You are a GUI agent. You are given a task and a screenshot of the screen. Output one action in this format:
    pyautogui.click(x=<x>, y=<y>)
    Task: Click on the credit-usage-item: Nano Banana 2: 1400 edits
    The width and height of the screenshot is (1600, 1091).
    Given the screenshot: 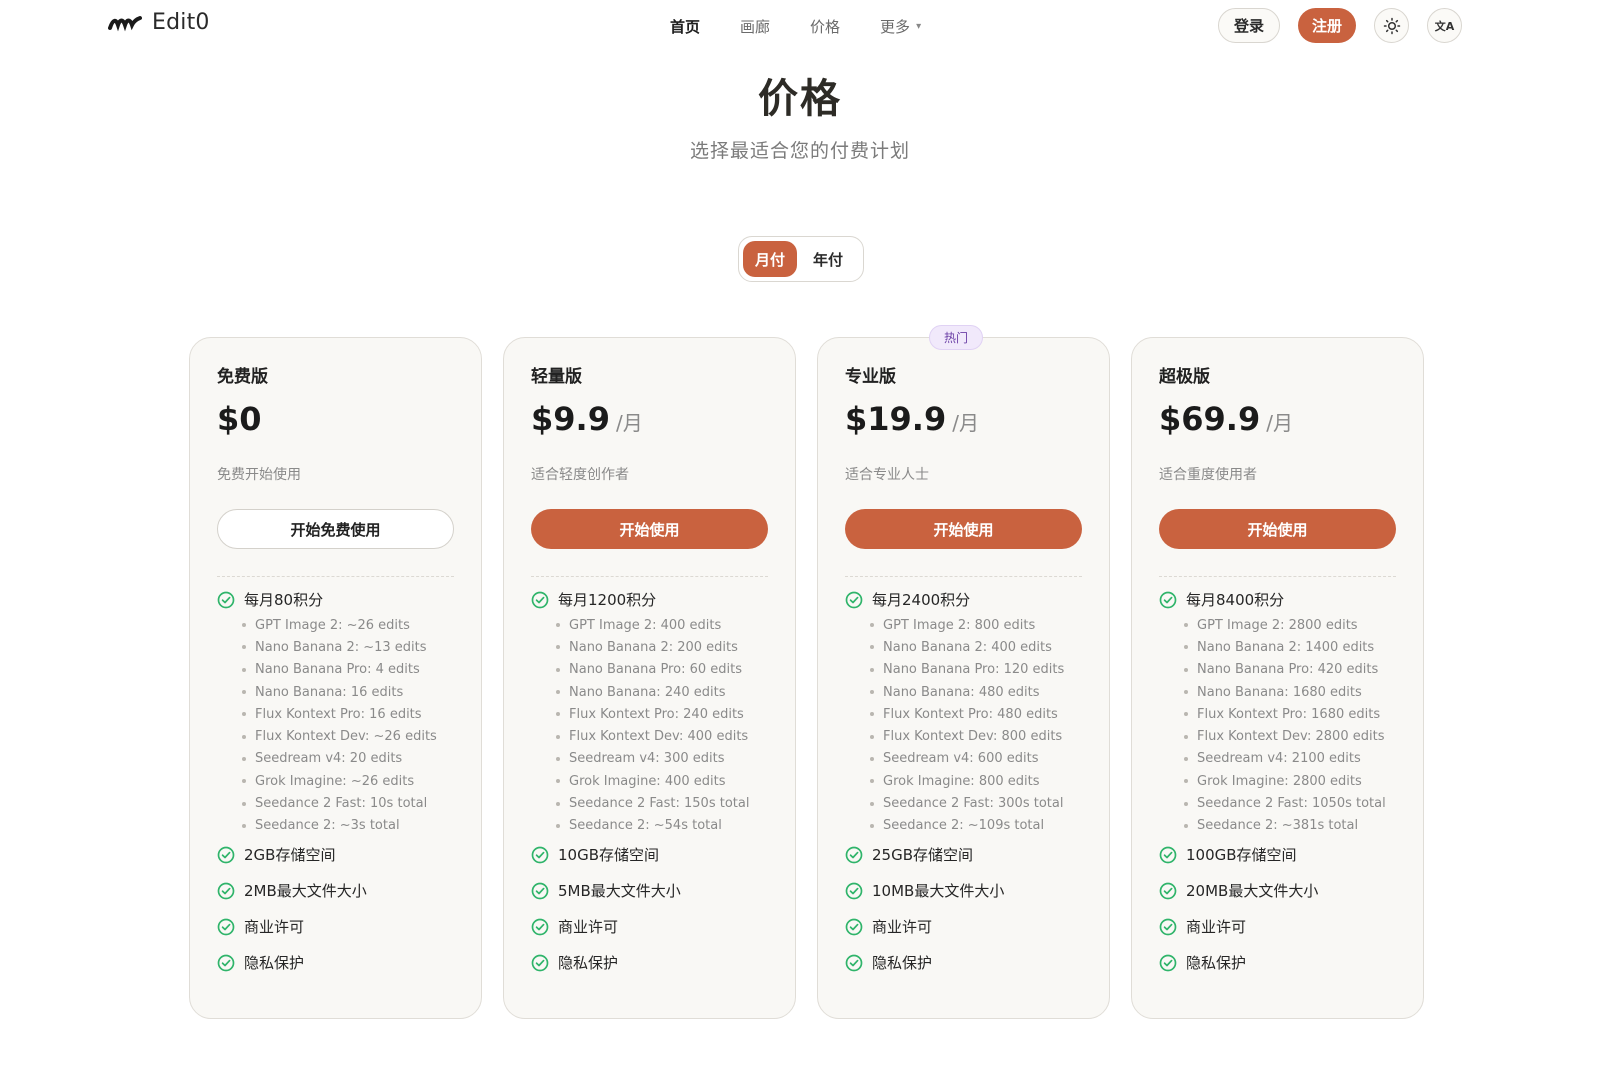 What is the action you would take?
    pyautogui.click(x=1285, y=647)
    